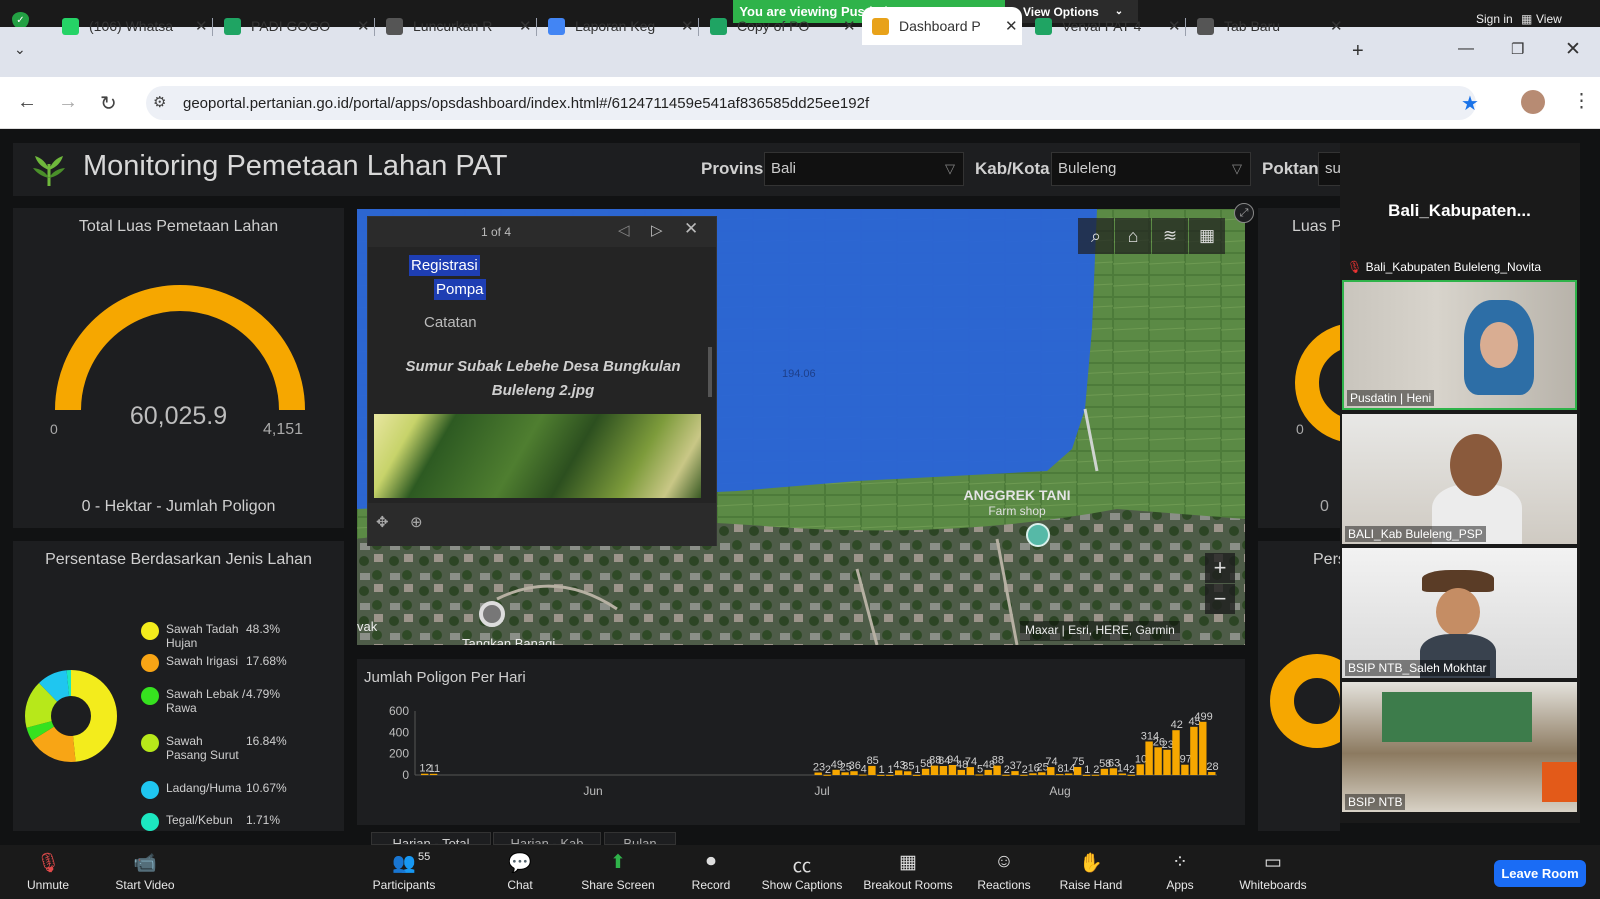 Image resolution: width=1600 pixels, height=899 pixels. What do you see at coordinates (547, 838) in the screenshot?
I see `tab-harian-kab: Harian - Kab` at bounding box center [547, 838].